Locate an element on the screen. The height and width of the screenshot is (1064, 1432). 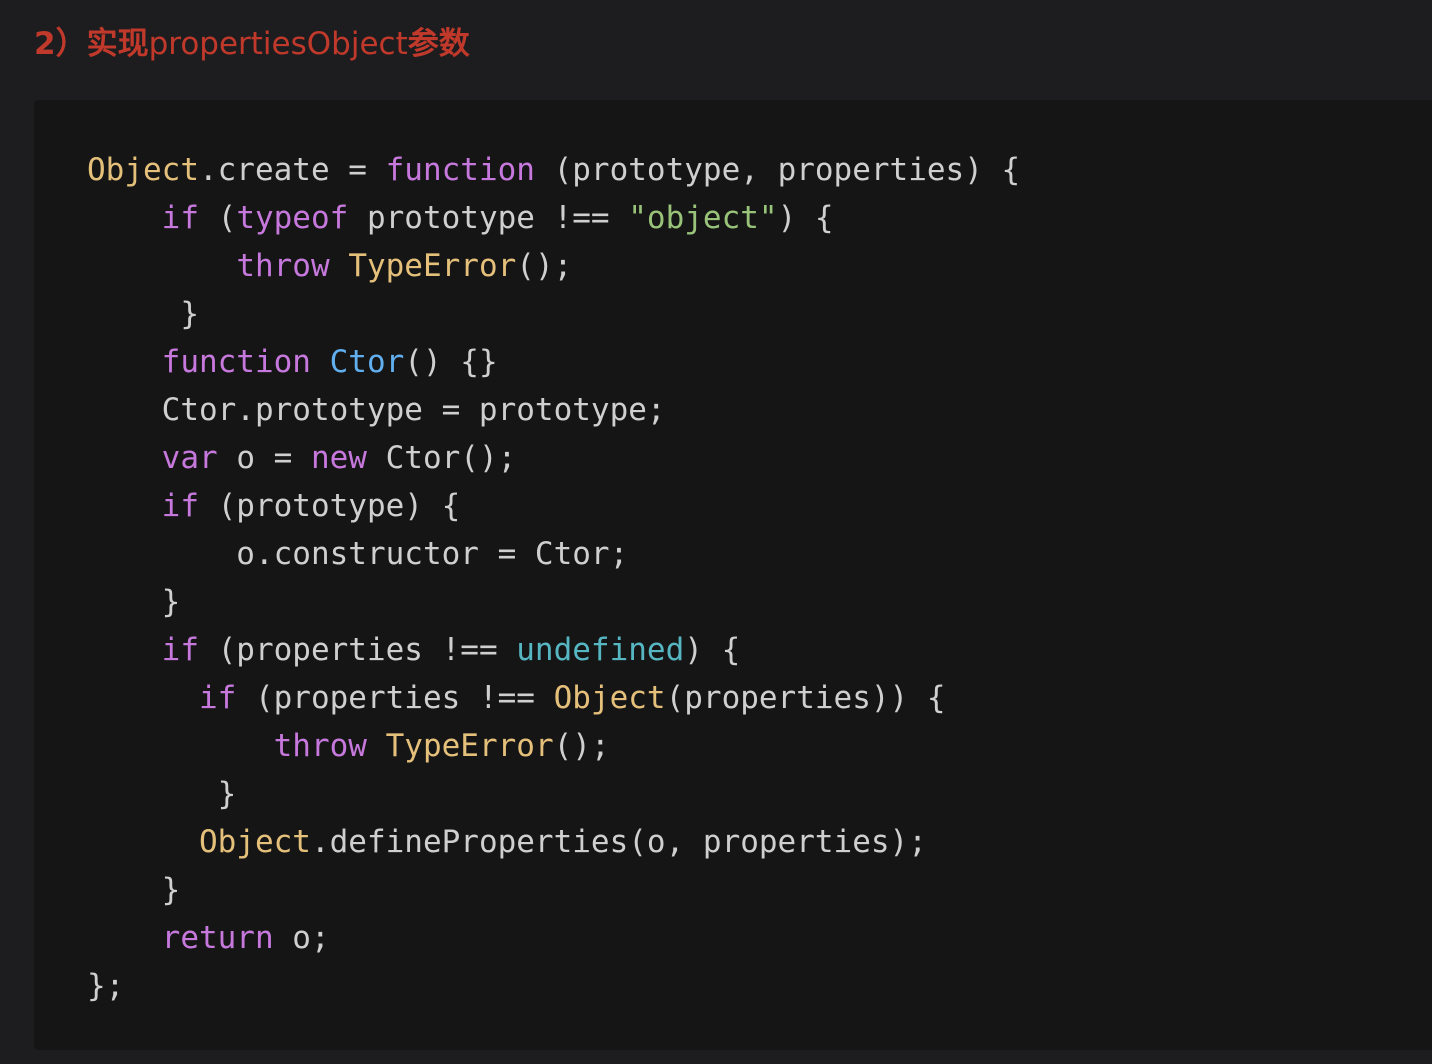
heading-suffix: 参数 is located at coordinates (438, 44).